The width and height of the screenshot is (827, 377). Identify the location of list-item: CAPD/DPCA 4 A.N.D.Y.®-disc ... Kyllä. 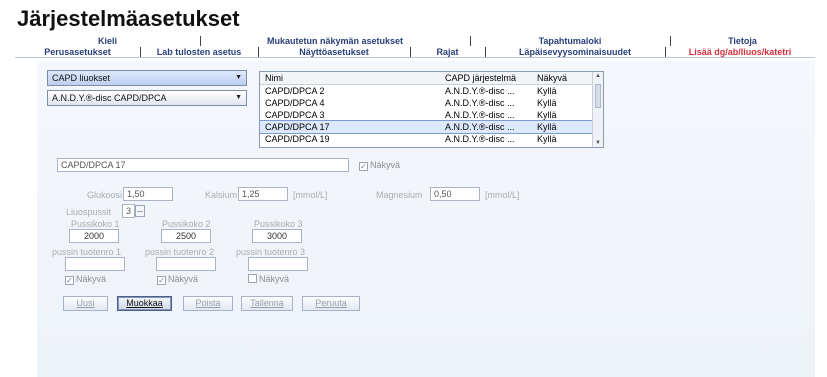
(431, 103).